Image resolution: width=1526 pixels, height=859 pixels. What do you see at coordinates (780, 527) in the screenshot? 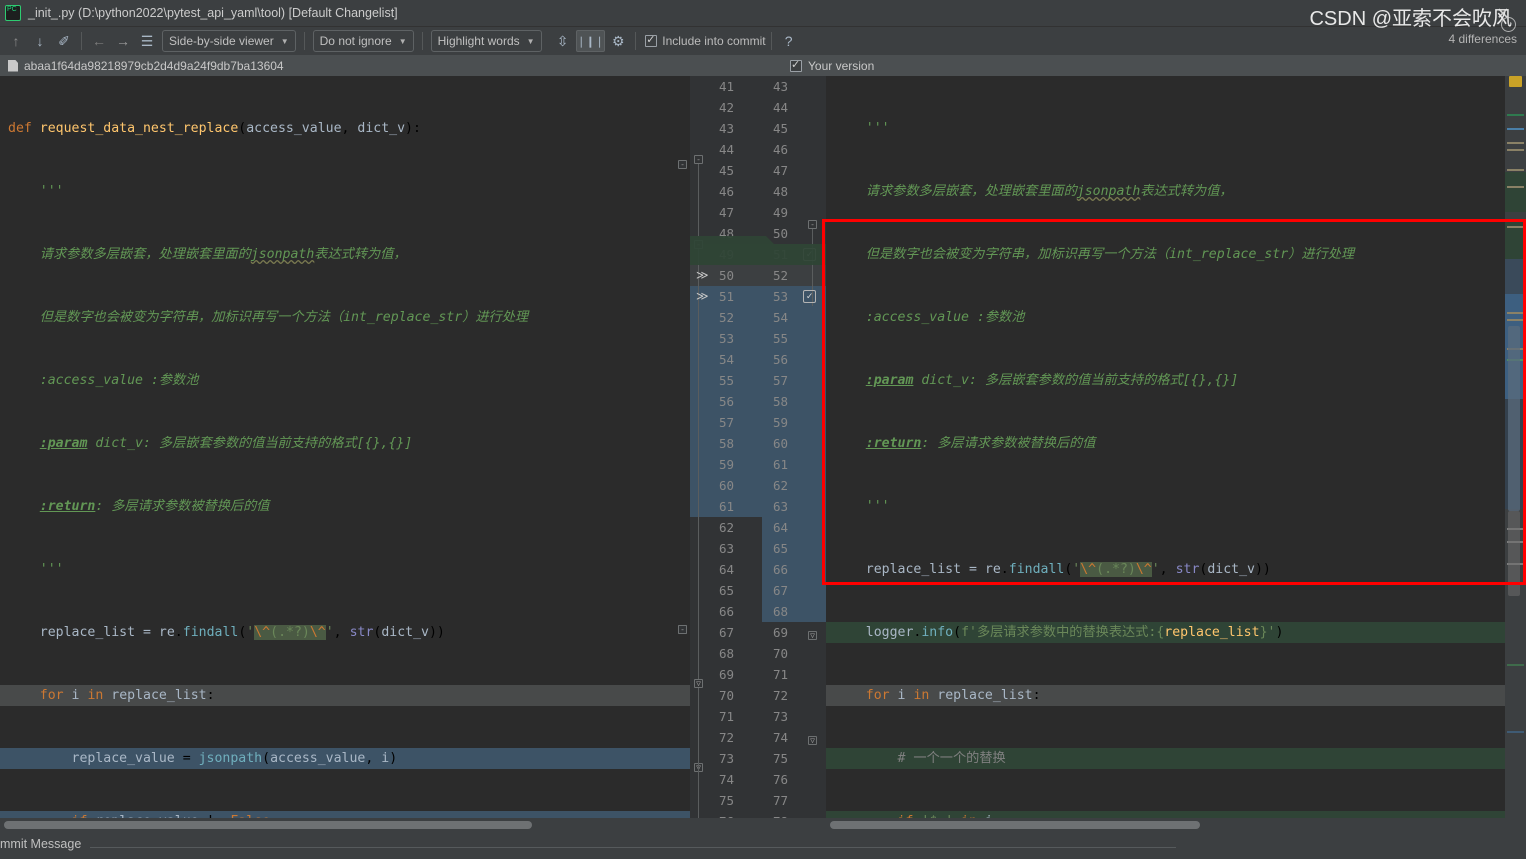
I see `right-line-number: 64` at bounding box center [780, 527].